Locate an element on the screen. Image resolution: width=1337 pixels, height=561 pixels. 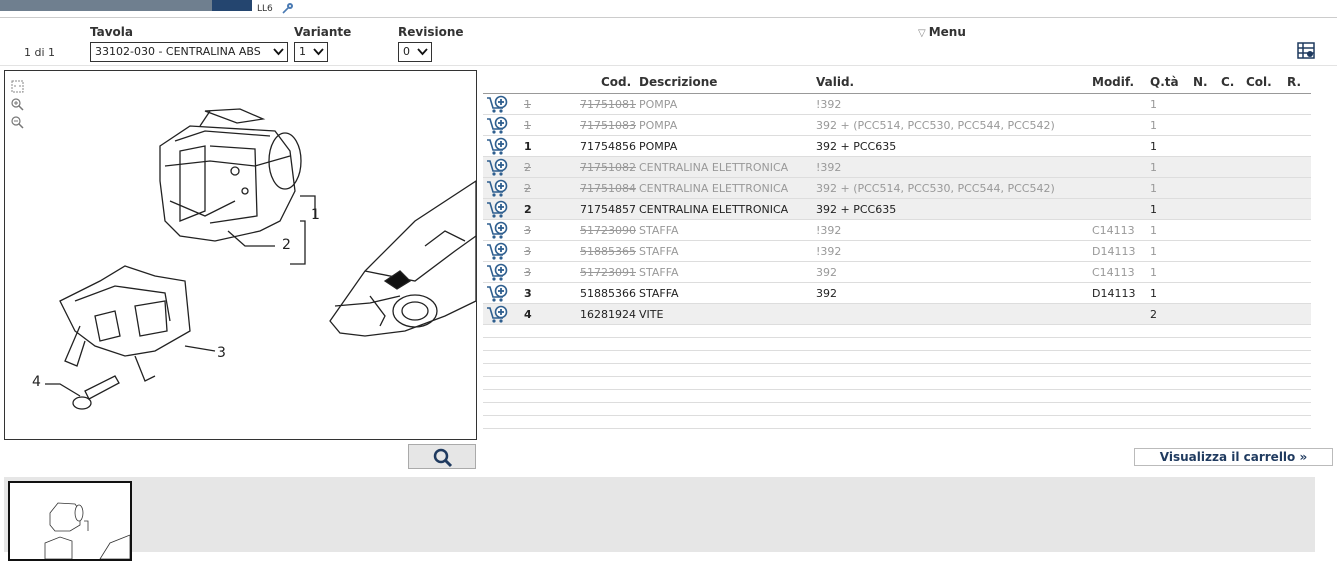
settings-list-icon is located at coordinates (1306, 50).